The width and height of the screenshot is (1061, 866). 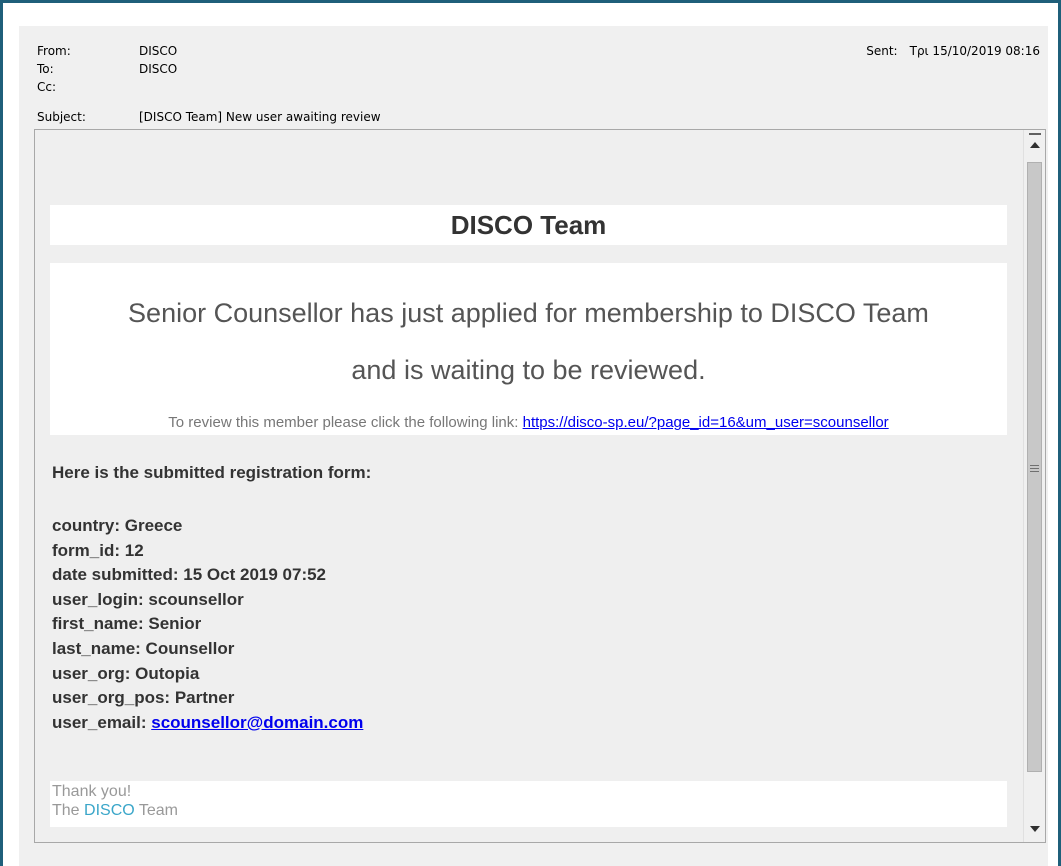 I want to click on cc-label: Cc:, so click(x=47, y=87).